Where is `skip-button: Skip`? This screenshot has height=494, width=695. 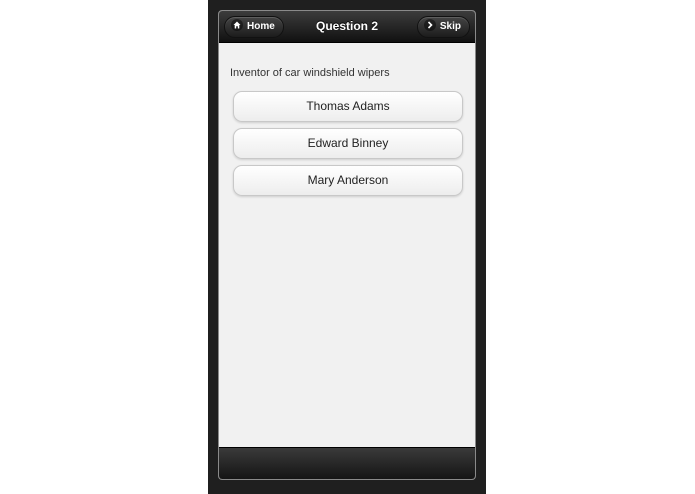
skip-button: Skip is located at coordinates (443, 27).